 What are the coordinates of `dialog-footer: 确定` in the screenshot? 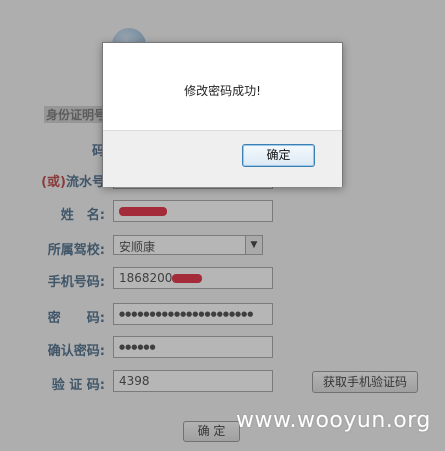 It's located at (222, 158).